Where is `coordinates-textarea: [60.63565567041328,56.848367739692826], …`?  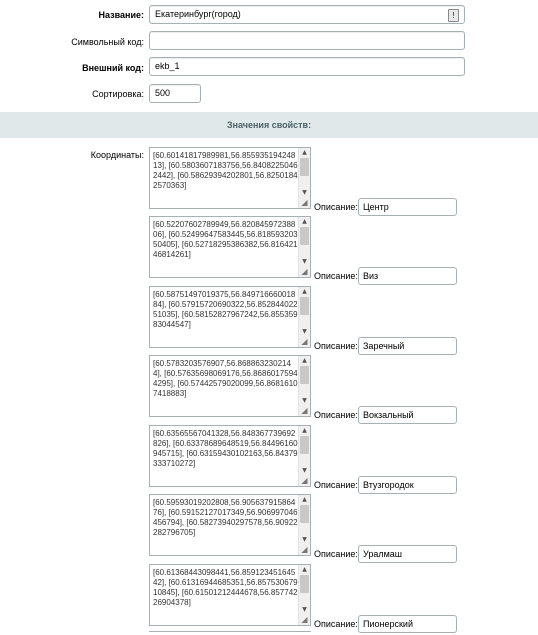
coordinates-textarea: [60.63565567041328,56.848367739692826], … is located at coordinates (230, 456).